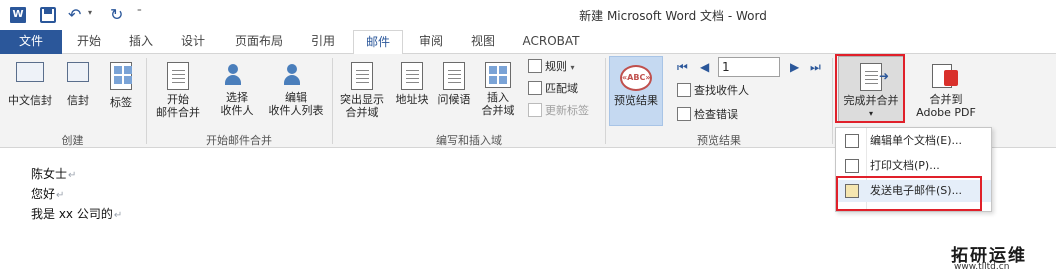 The width and height of the screenshot is (1056, 279). What do you see at coordinates (551, 42) in the screenshot?
I see `tab-acrobat: ACROBAT` at bounding box center [551, 42].